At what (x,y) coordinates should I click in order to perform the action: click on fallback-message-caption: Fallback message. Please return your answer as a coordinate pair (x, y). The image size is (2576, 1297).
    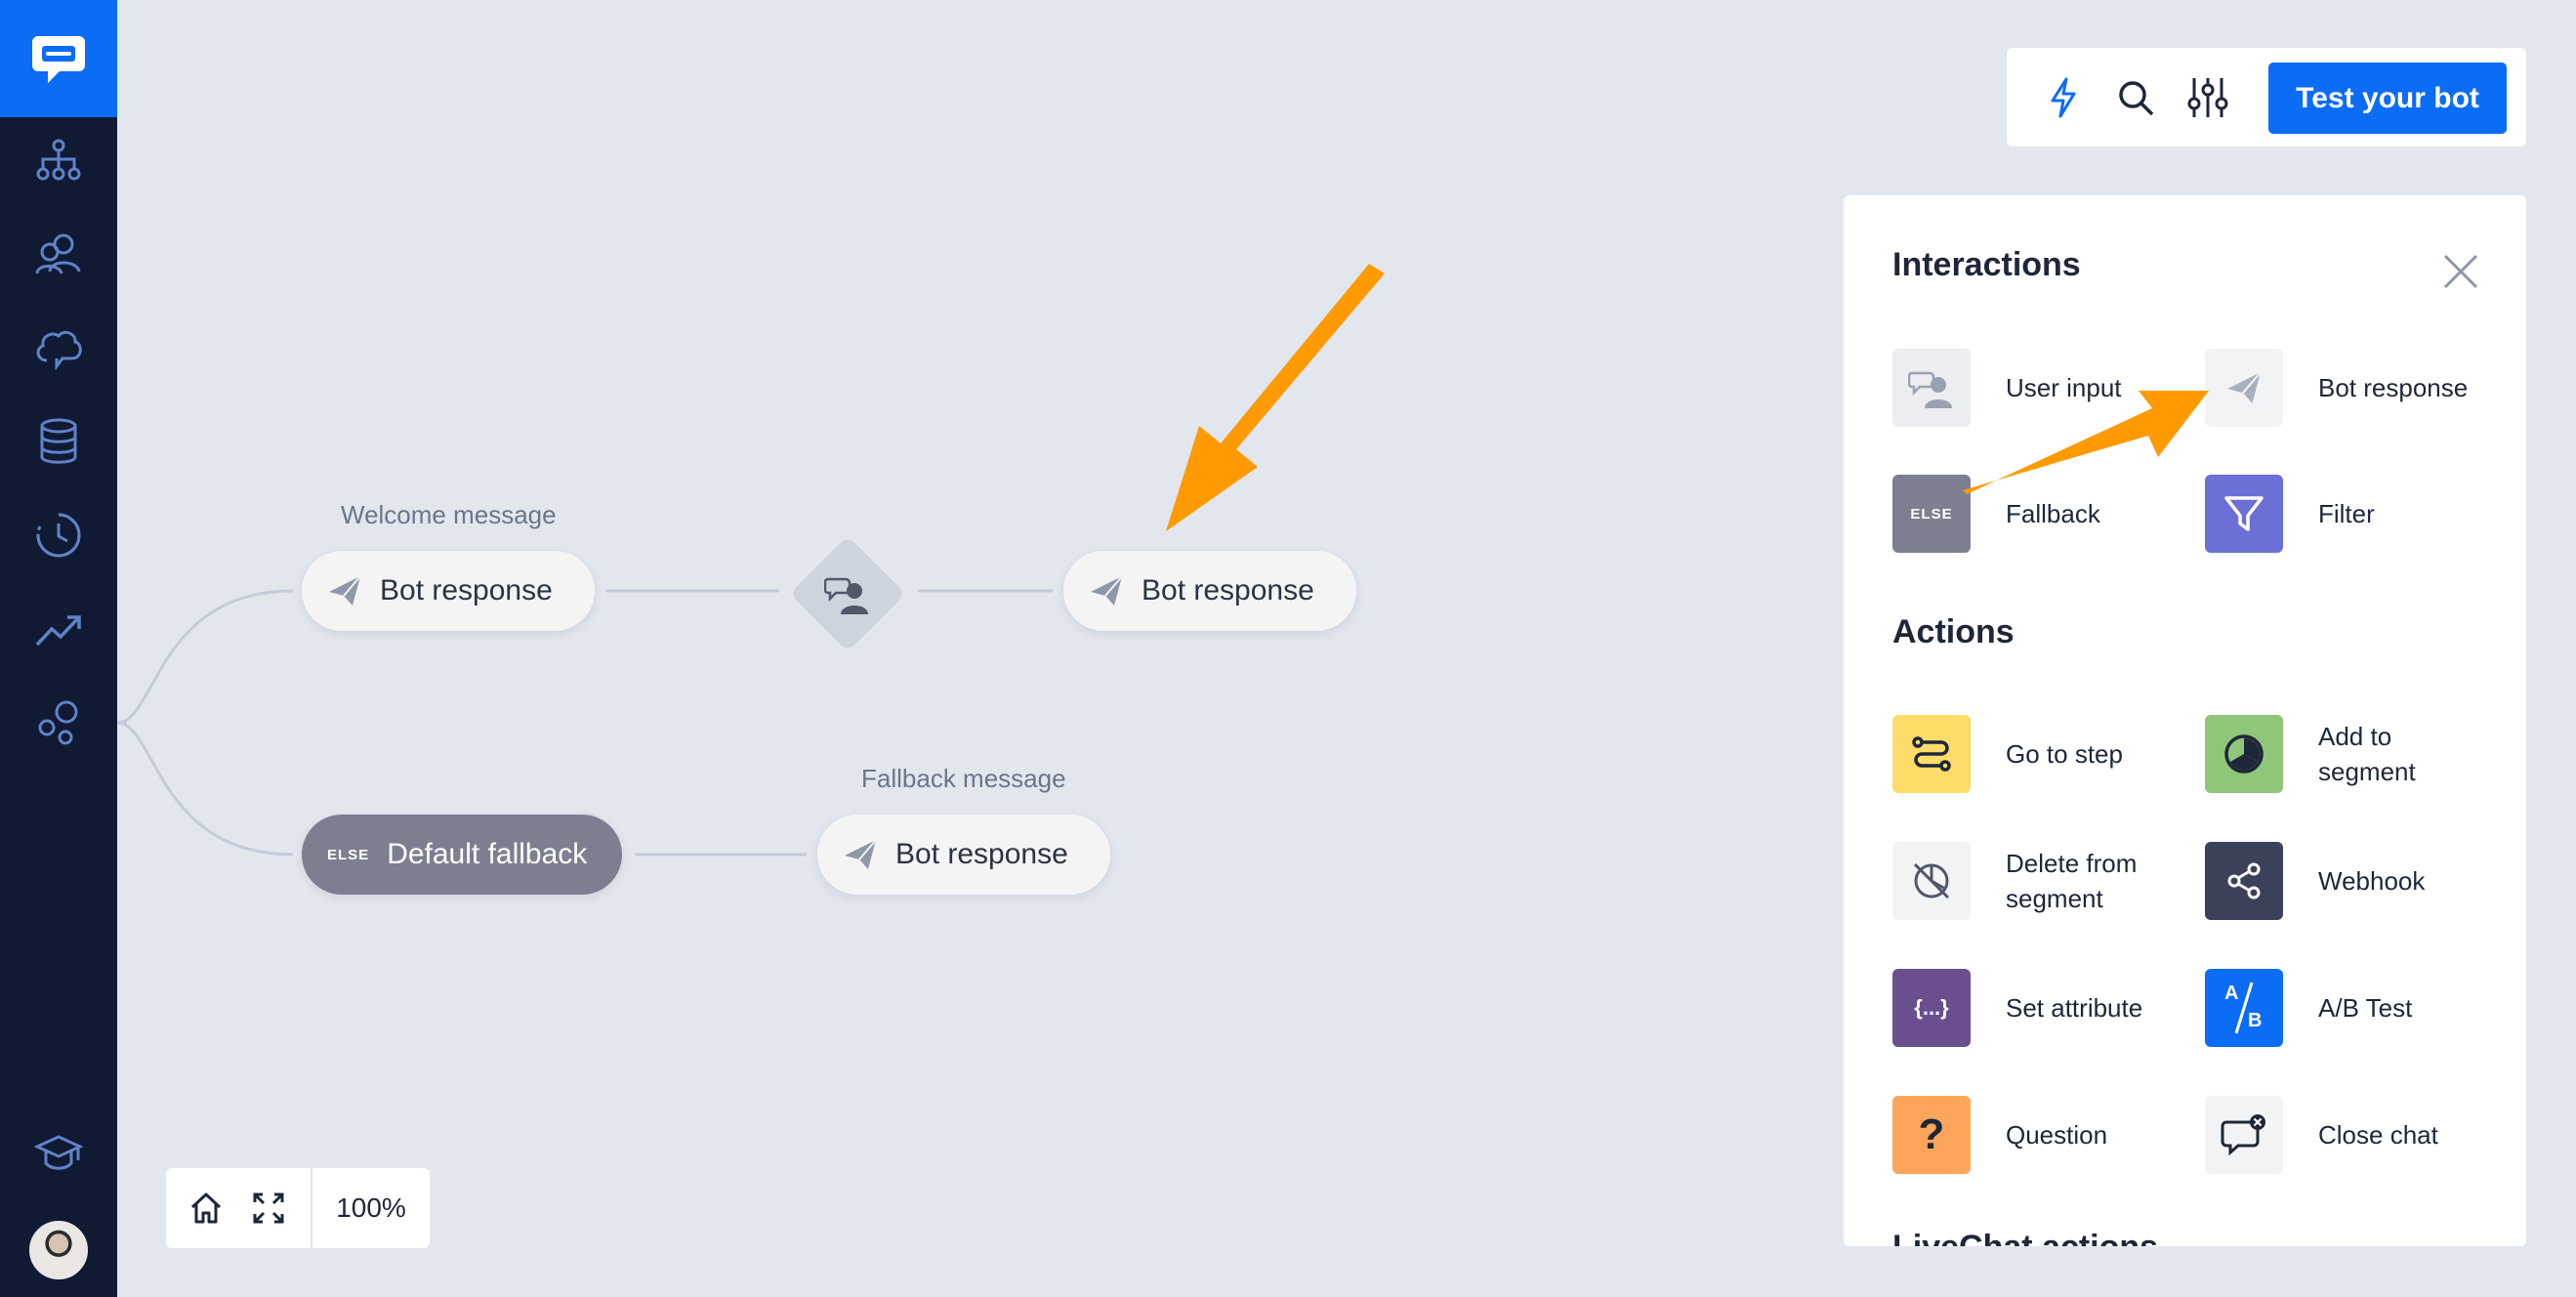
    Looking at the image, I should click on (963, 779).